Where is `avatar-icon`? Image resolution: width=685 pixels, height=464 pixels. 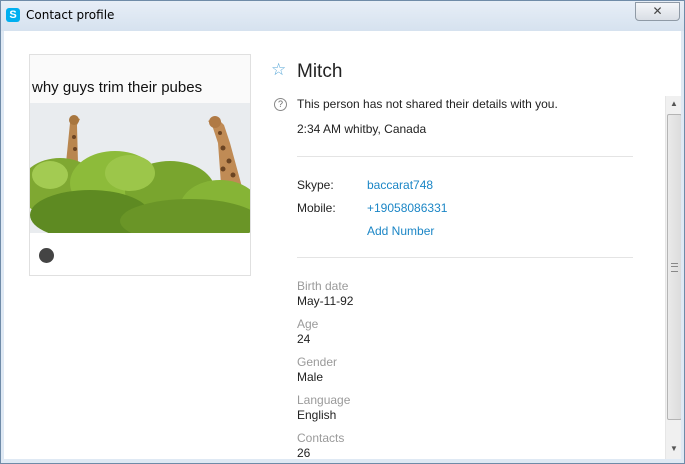 avatar-icon is located at coordinates (46, 255).